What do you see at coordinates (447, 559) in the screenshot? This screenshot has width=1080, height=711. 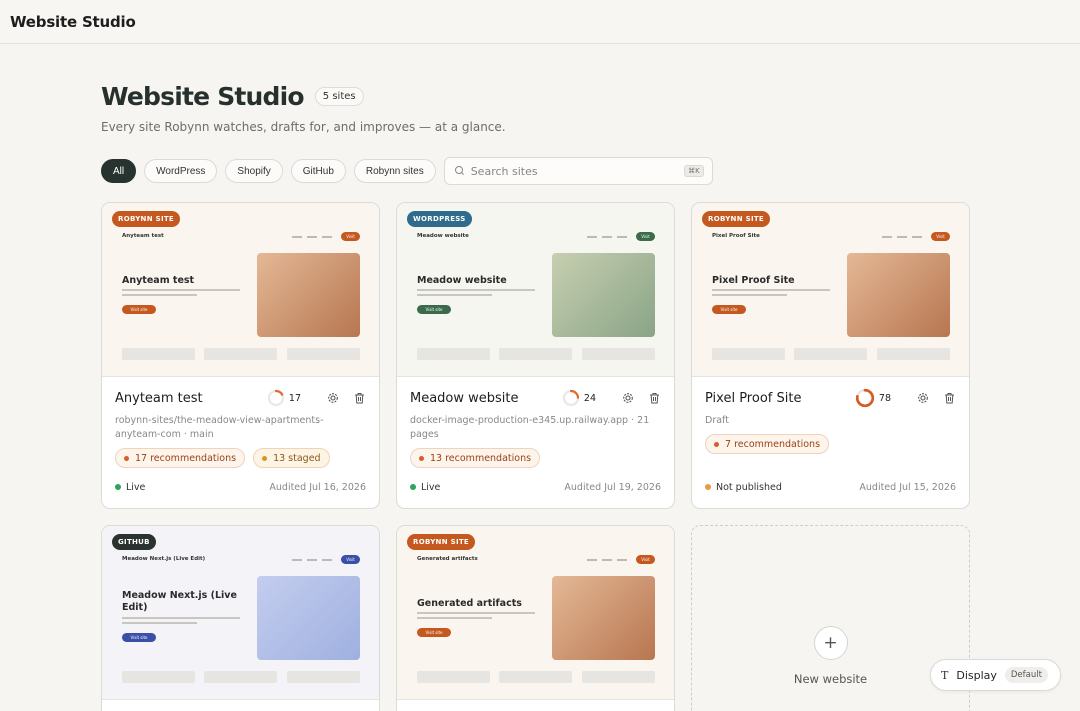 I see `preview-brand: Generated artifacts` at bounding box center [447, 559].